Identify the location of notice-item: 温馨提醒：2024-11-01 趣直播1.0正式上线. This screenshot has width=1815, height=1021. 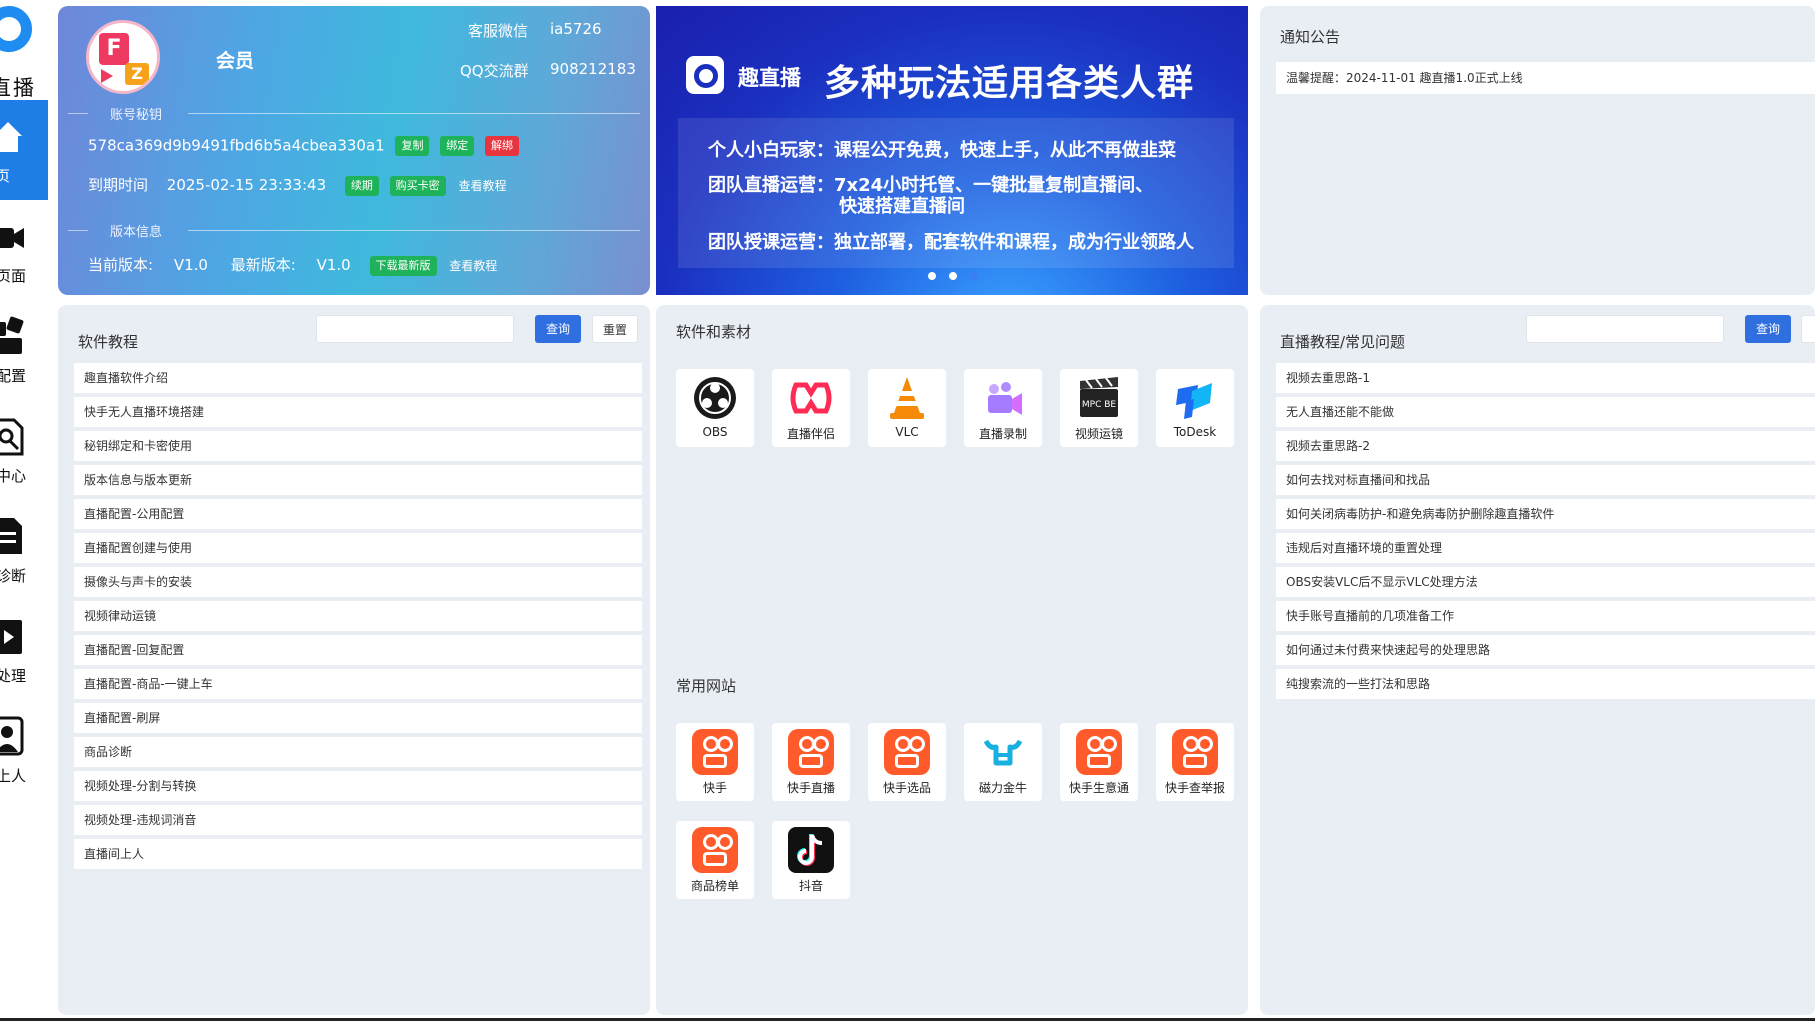
(1545, 78).